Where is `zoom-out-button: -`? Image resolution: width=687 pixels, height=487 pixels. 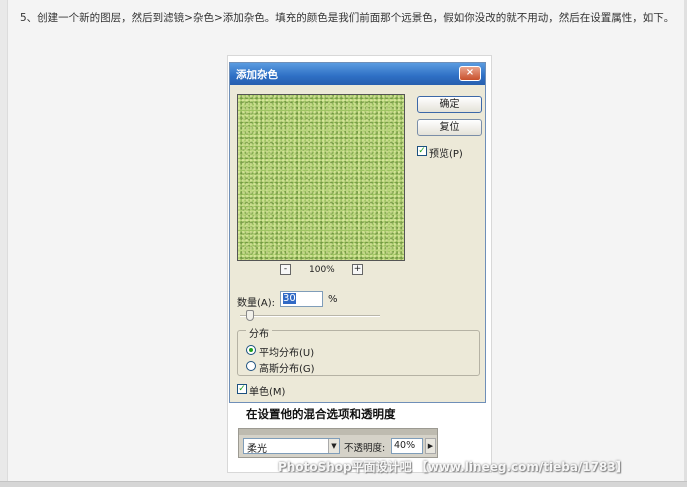
zoom-out-button: - is located at coordinates (285, 269).